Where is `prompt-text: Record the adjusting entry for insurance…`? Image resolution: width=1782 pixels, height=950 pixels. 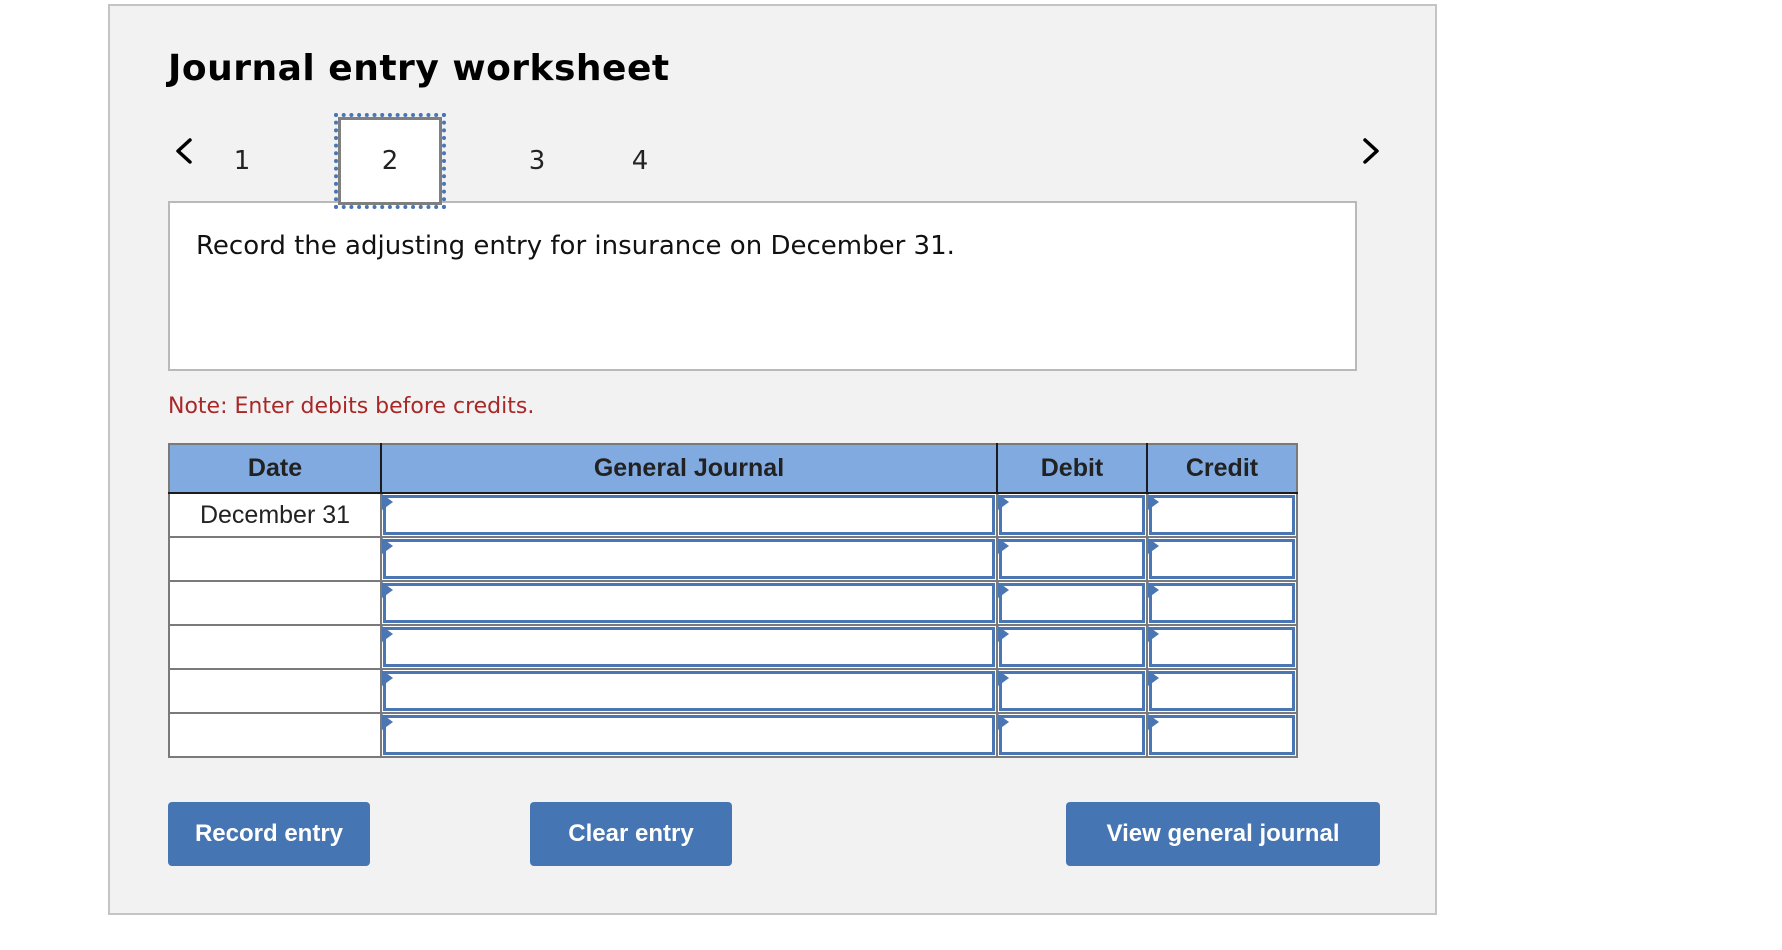
prompt-text: Record the adjusting entry for insurance… is located at coordinates (575, 246).